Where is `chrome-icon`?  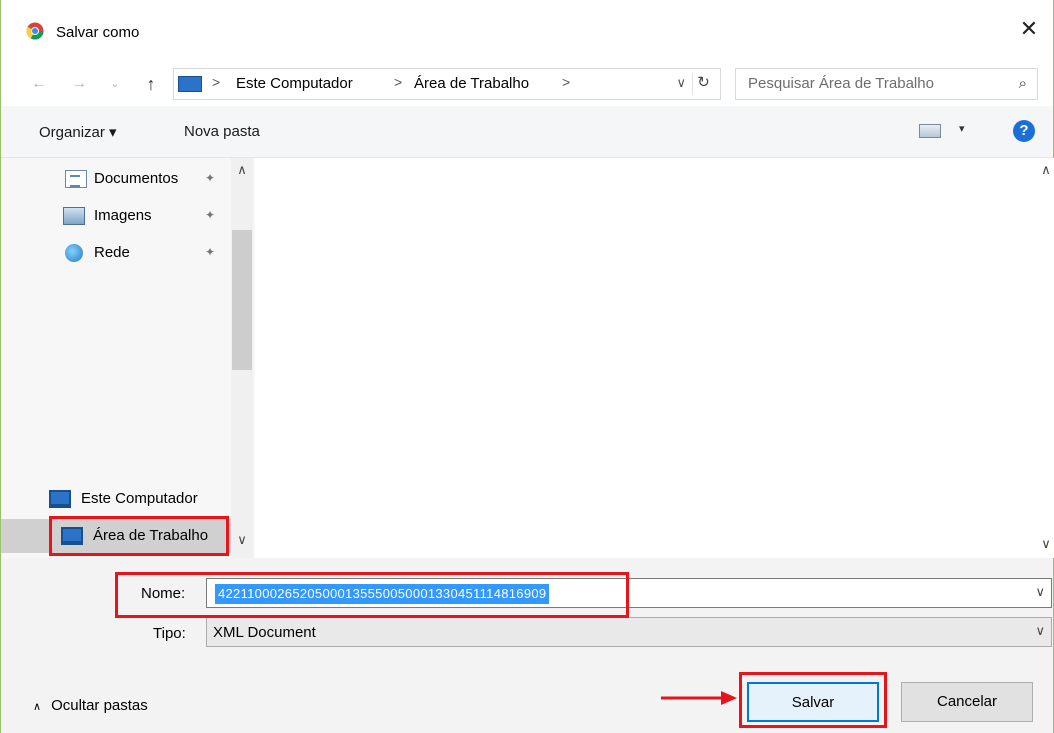
chrome-icon is located at coordinates (35, 31).